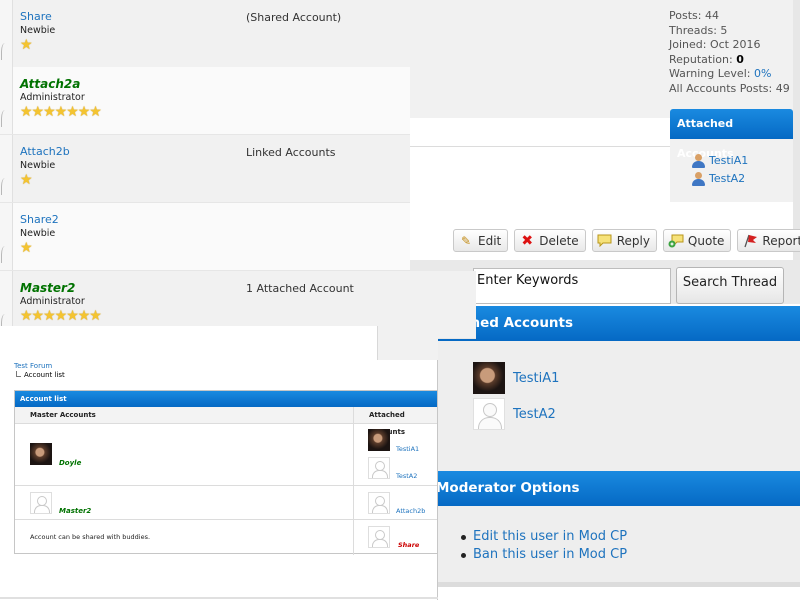 This screenshot has height=600, width=800. I want to click on edit-button: ✎ Edit, so click(481, 240).